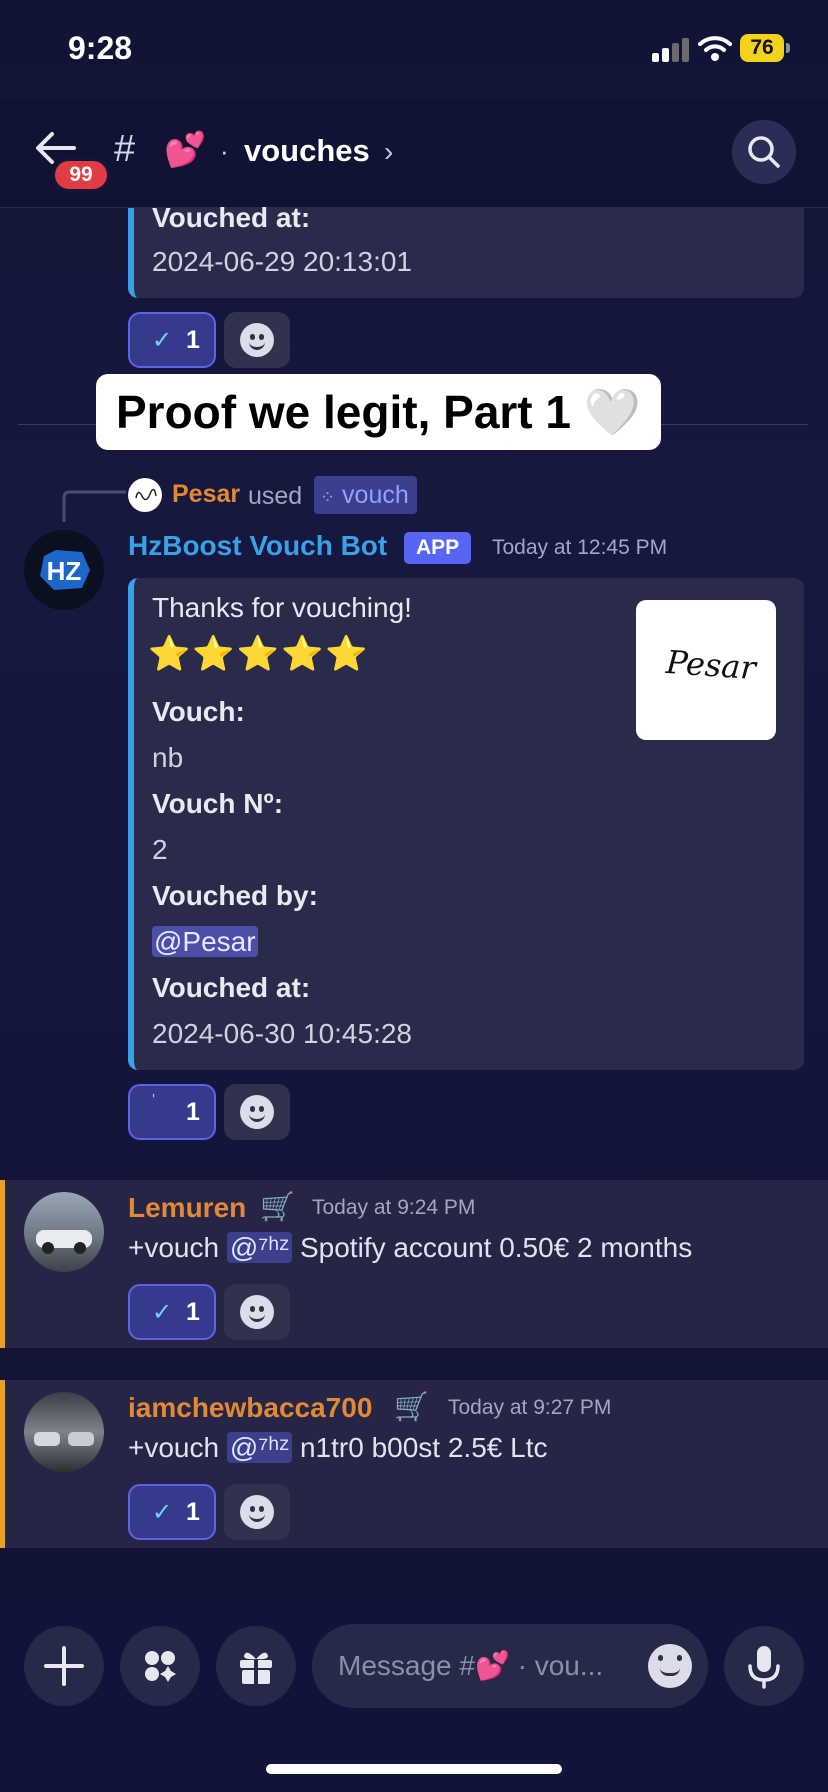 This screenshot has width=828, height=1792. What do you see at coordinates (388, 152) in the screenshot?
I see `chevron-right-icon: ›` at bounding box center [388, 152].